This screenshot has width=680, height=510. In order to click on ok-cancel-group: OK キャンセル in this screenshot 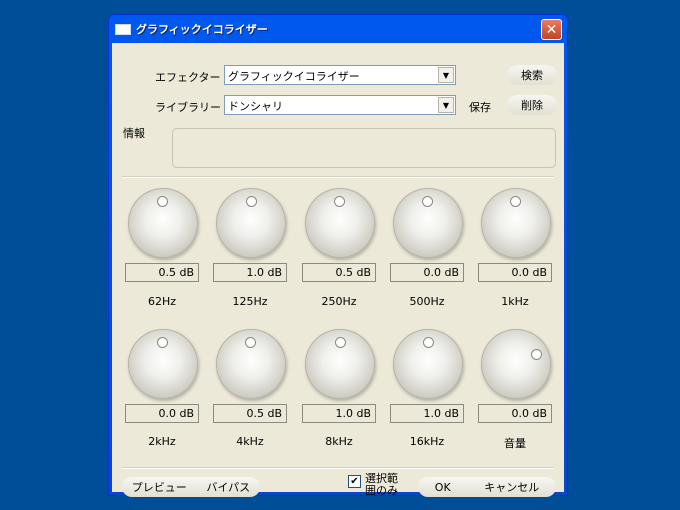, I will do `click(487, 487)`.